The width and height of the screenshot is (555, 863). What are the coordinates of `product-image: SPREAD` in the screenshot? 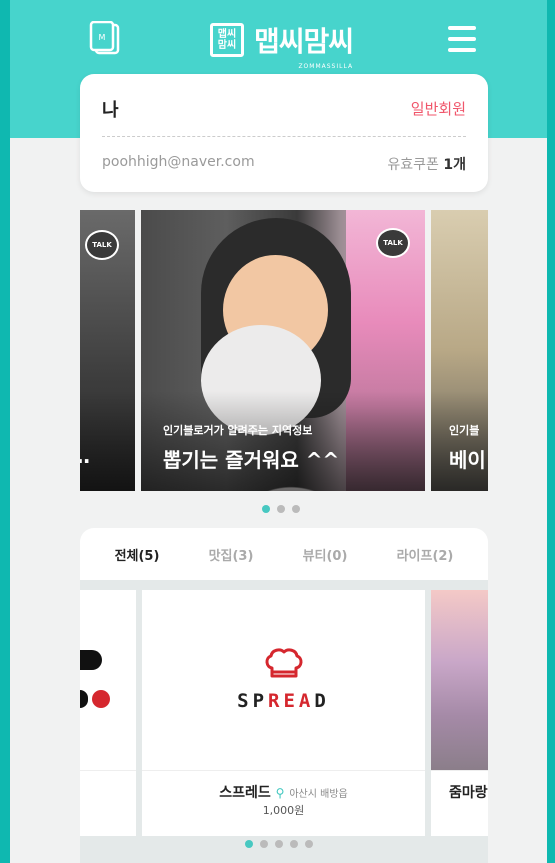 It's located at (283, 680).